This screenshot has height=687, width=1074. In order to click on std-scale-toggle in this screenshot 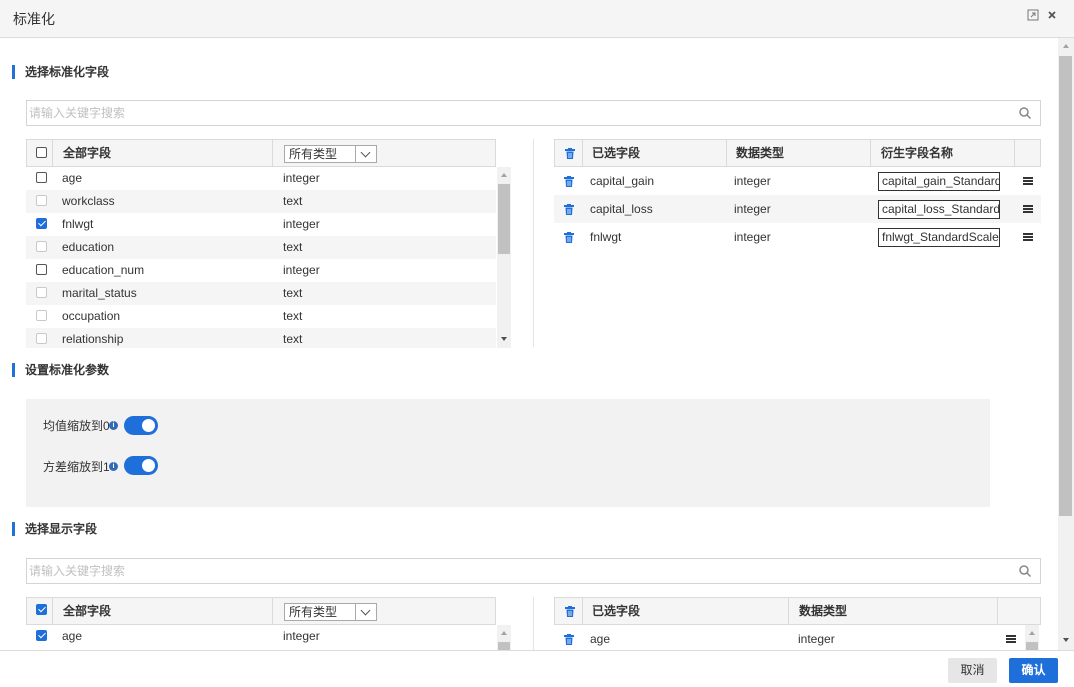, I will do `click(141, 465)`.